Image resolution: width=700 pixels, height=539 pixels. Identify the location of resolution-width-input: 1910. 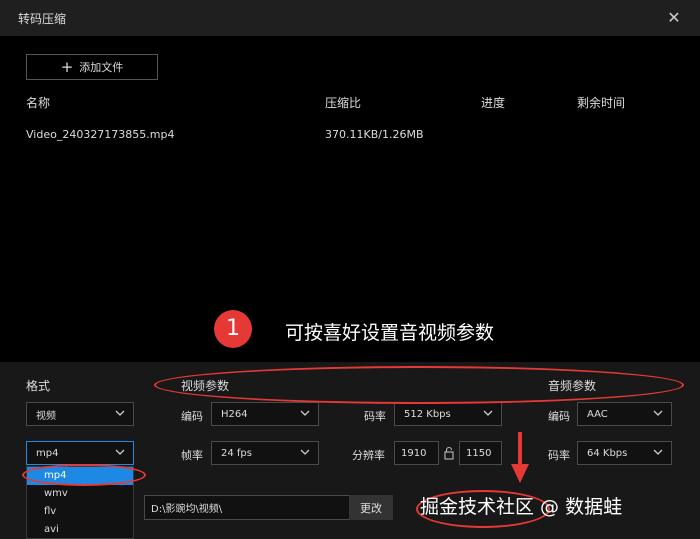
(416, 453).